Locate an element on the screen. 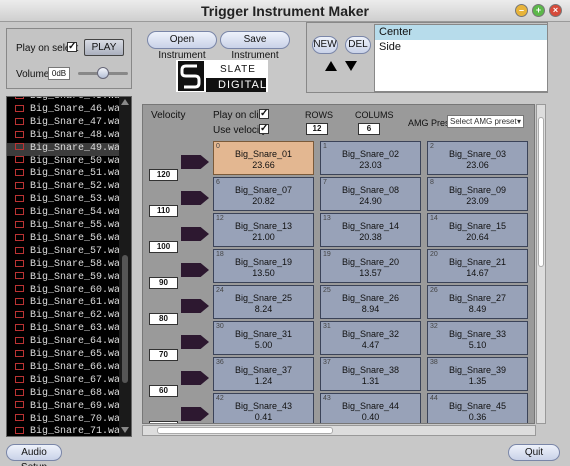 This screenshot has width=570, height=466. sample-pad: 13 Big_Snare_14 20.38 is located at coordinates (370, 230).